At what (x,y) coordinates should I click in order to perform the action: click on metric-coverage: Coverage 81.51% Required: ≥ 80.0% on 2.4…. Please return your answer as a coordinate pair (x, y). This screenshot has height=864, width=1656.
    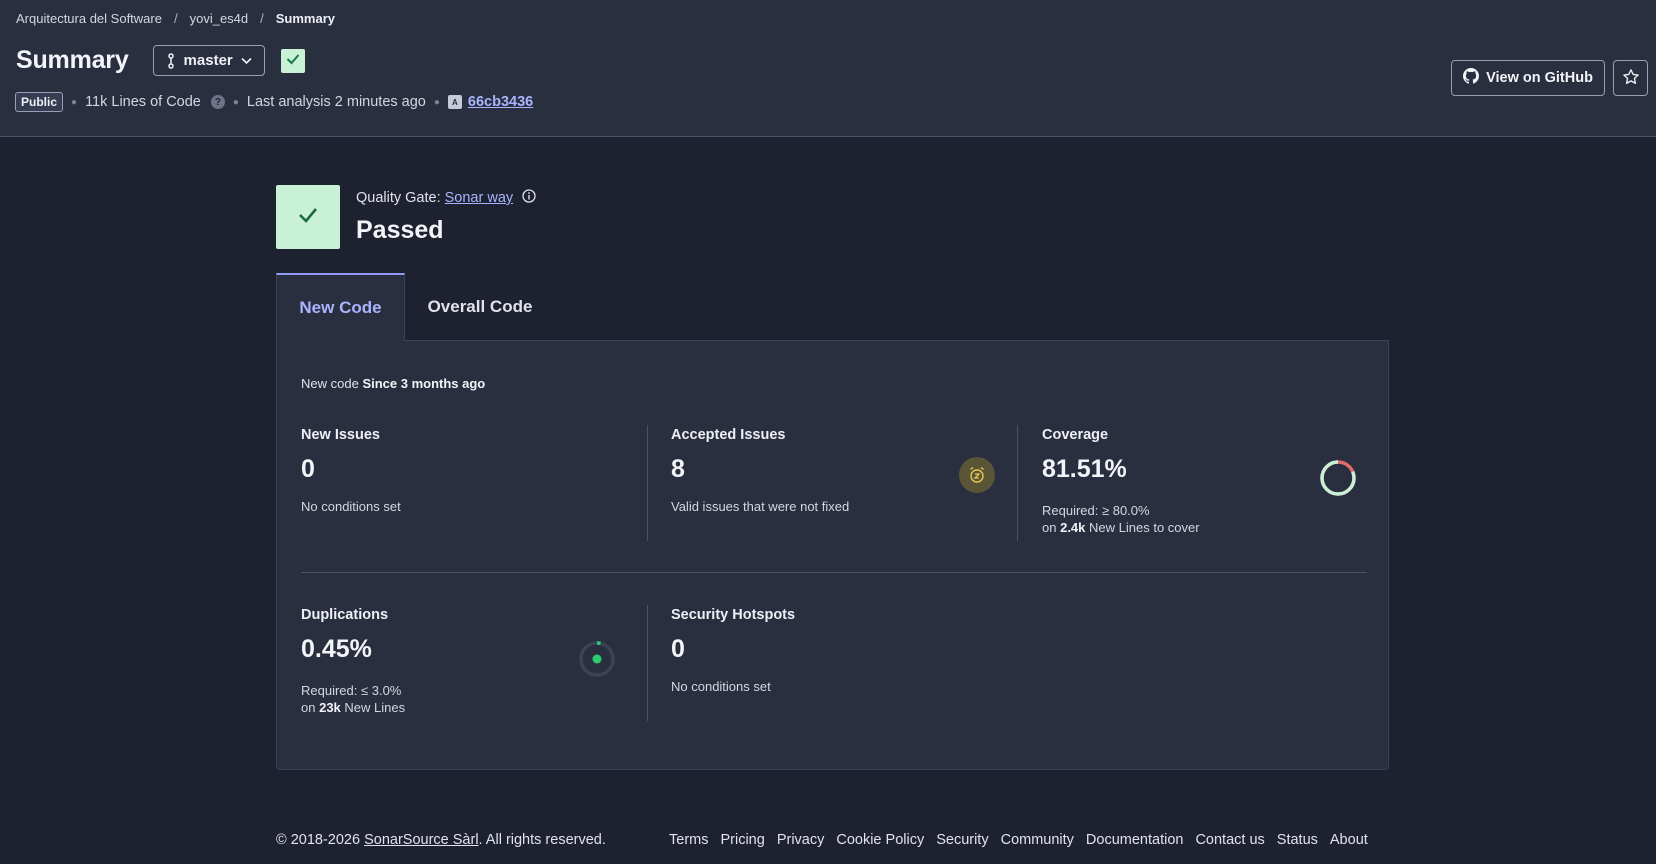
    Looking at the image, I should click on (1121, 481).